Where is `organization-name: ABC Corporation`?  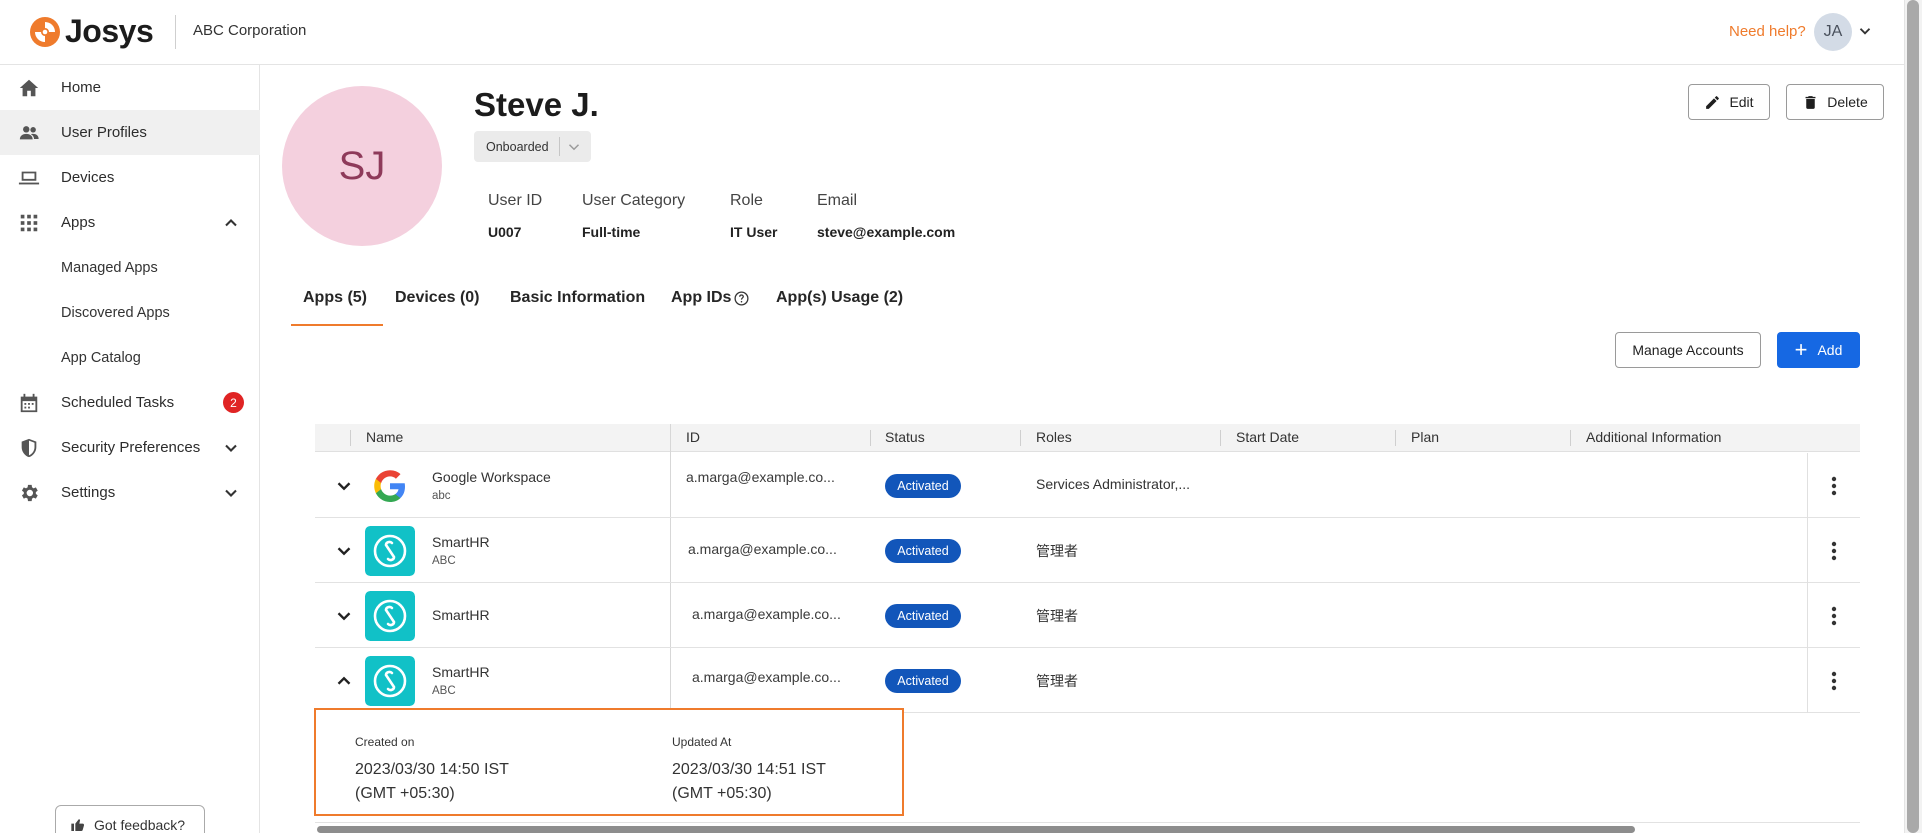
organization-name: ABC Corporation is located at coordinates (250, 30).